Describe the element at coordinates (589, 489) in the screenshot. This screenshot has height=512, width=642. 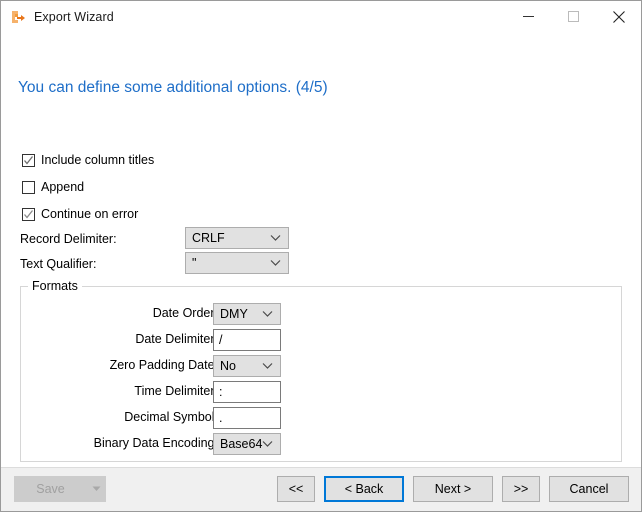
I see `cancel-button: Cancel` at that location.